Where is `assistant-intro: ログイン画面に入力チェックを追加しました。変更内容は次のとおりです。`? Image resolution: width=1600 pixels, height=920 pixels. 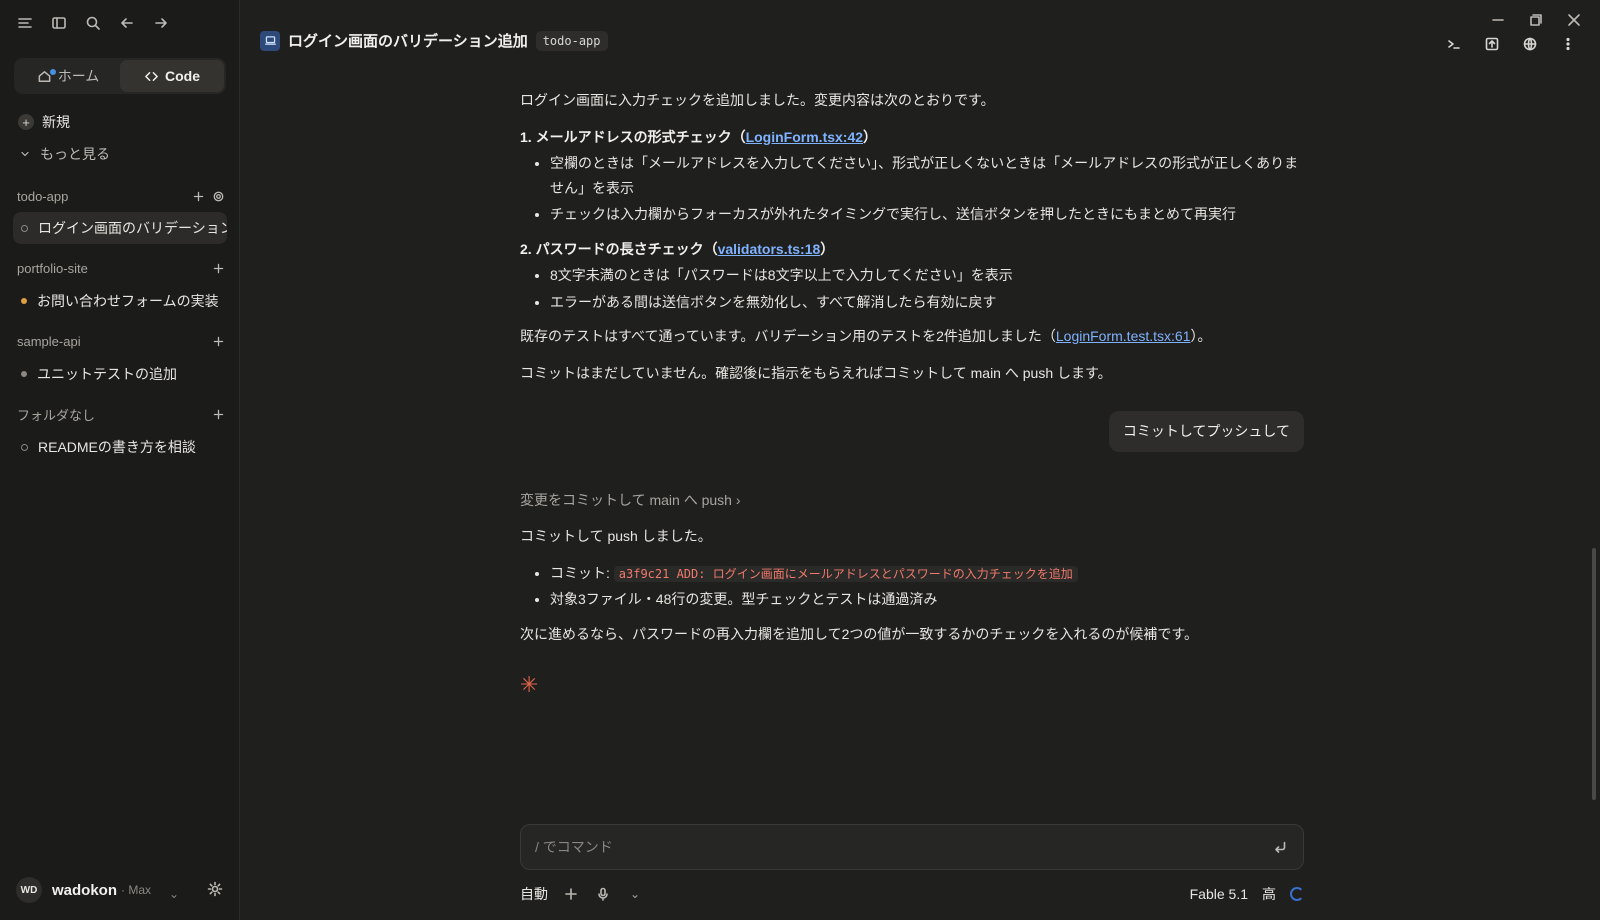
assistant-intro: ログイン画面に入力チェックを追加しました。変更内容は次のとおりです。 is located at coordinates (757, 100).